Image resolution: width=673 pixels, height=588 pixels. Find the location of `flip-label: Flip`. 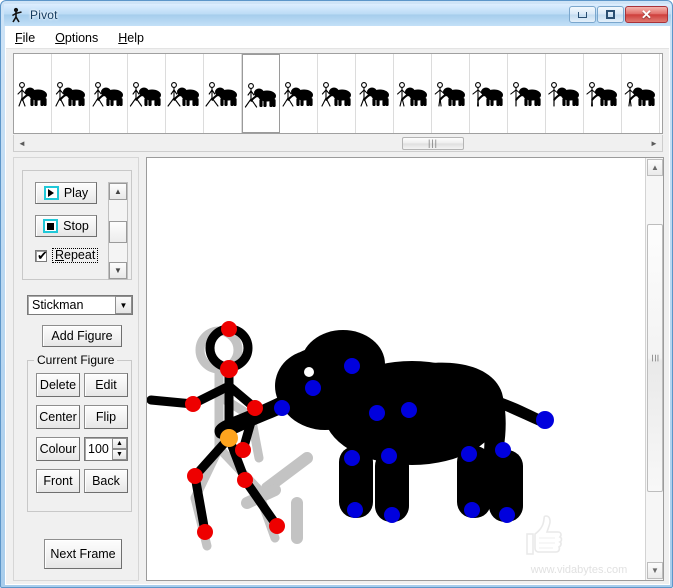

flip-label: Flip is located at coordinates (106, 417).